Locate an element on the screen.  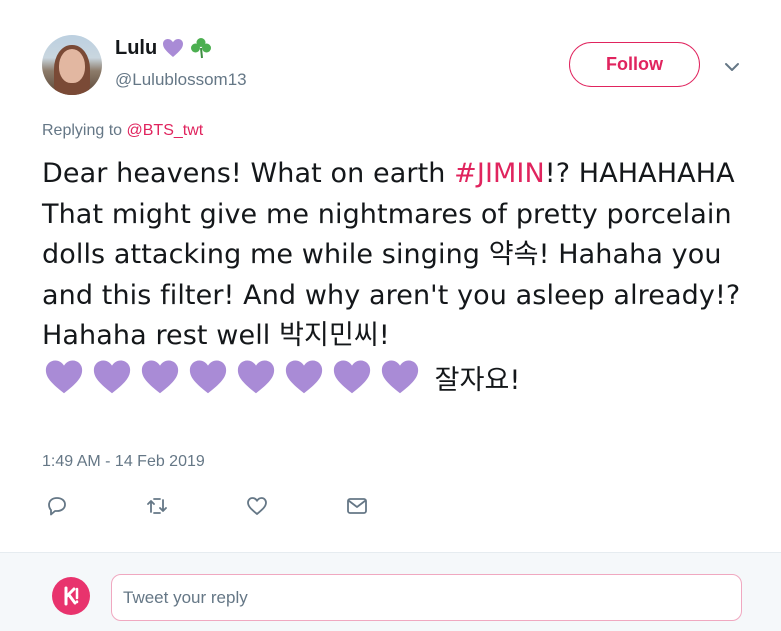
current-user-avatar is located at coordinates (71, 596).